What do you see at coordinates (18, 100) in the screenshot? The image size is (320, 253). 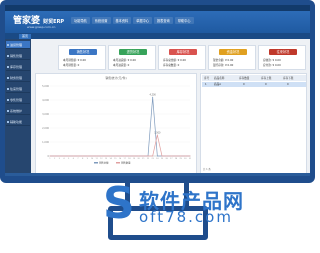 I see `sidebar-item-retail: 零售管理` at bounding box center [18, 100].